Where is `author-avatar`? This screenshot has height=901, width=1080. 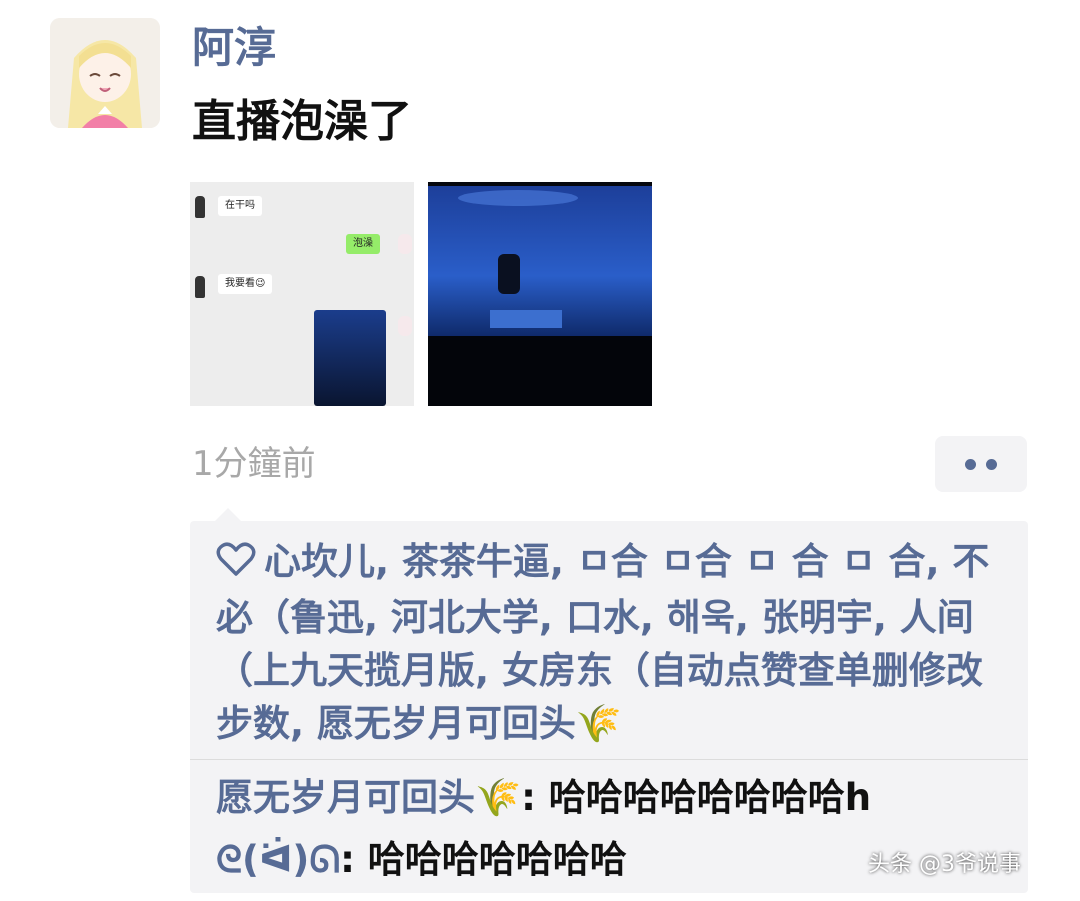 author-avatar is located at coordinates (105, 73).